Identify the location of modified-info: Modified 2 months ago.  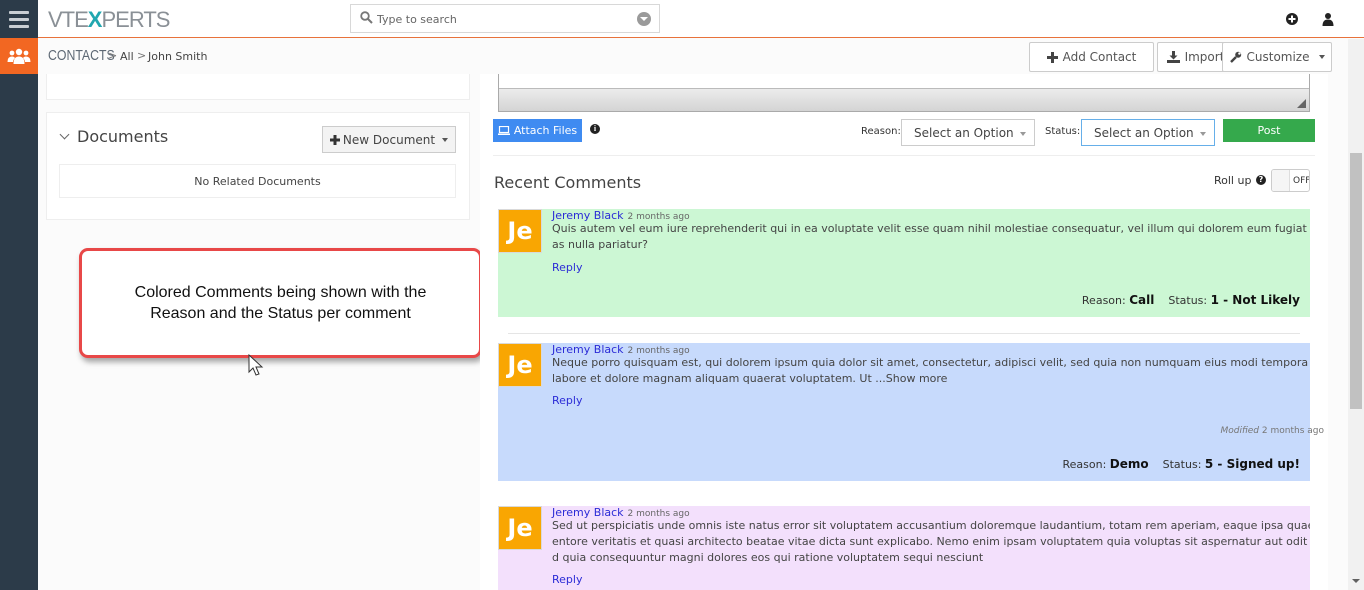
(1272, 431).